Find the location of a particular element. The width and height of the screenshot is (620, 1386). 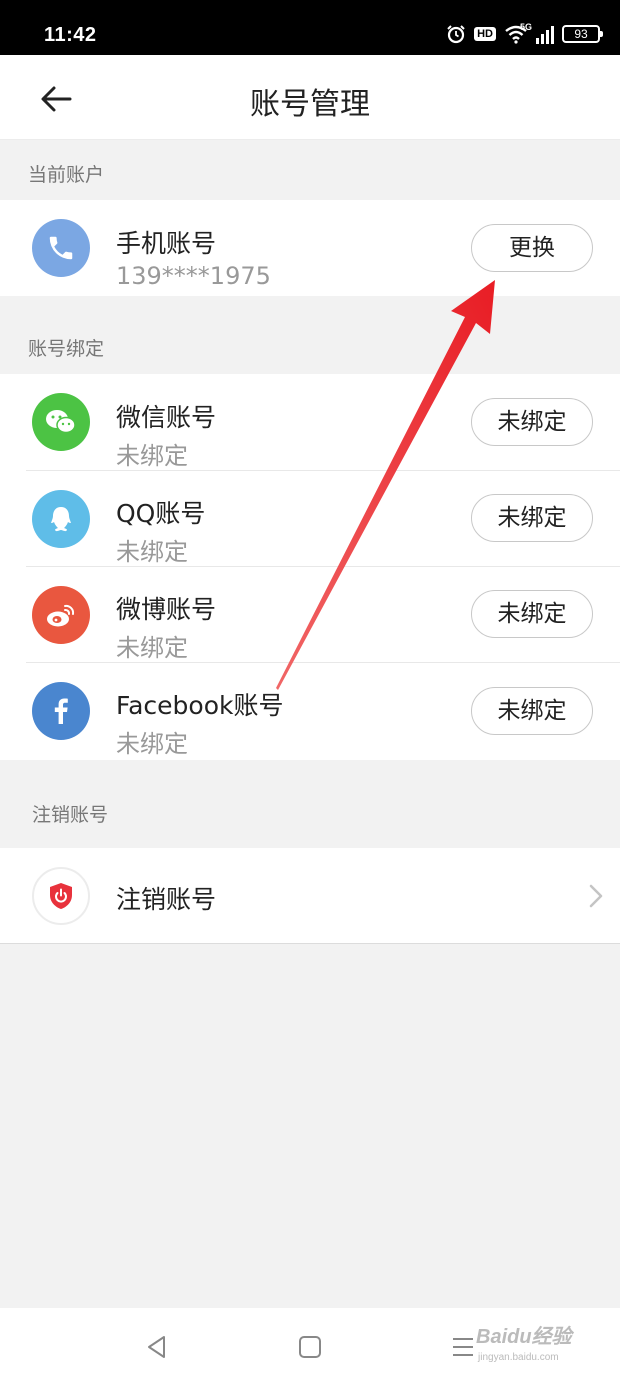

wechat-status: 未绑定 is located at coordinates (152, 456).